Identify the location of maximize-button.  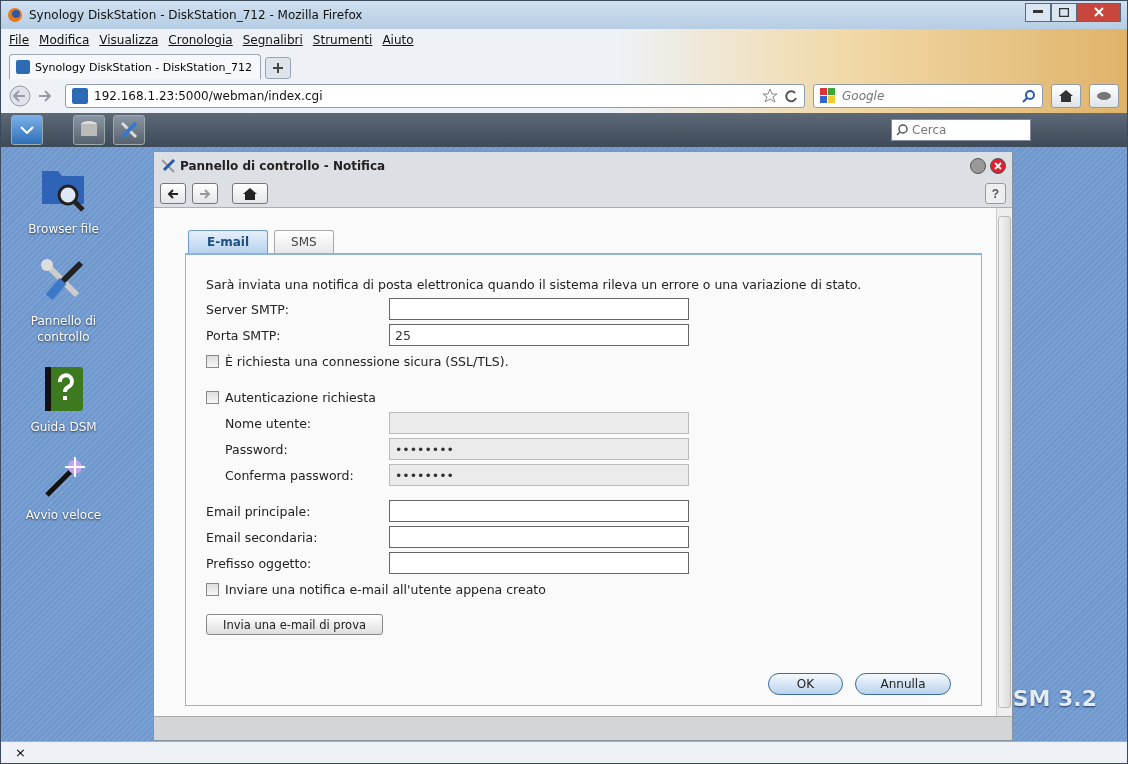
(1064, 12).